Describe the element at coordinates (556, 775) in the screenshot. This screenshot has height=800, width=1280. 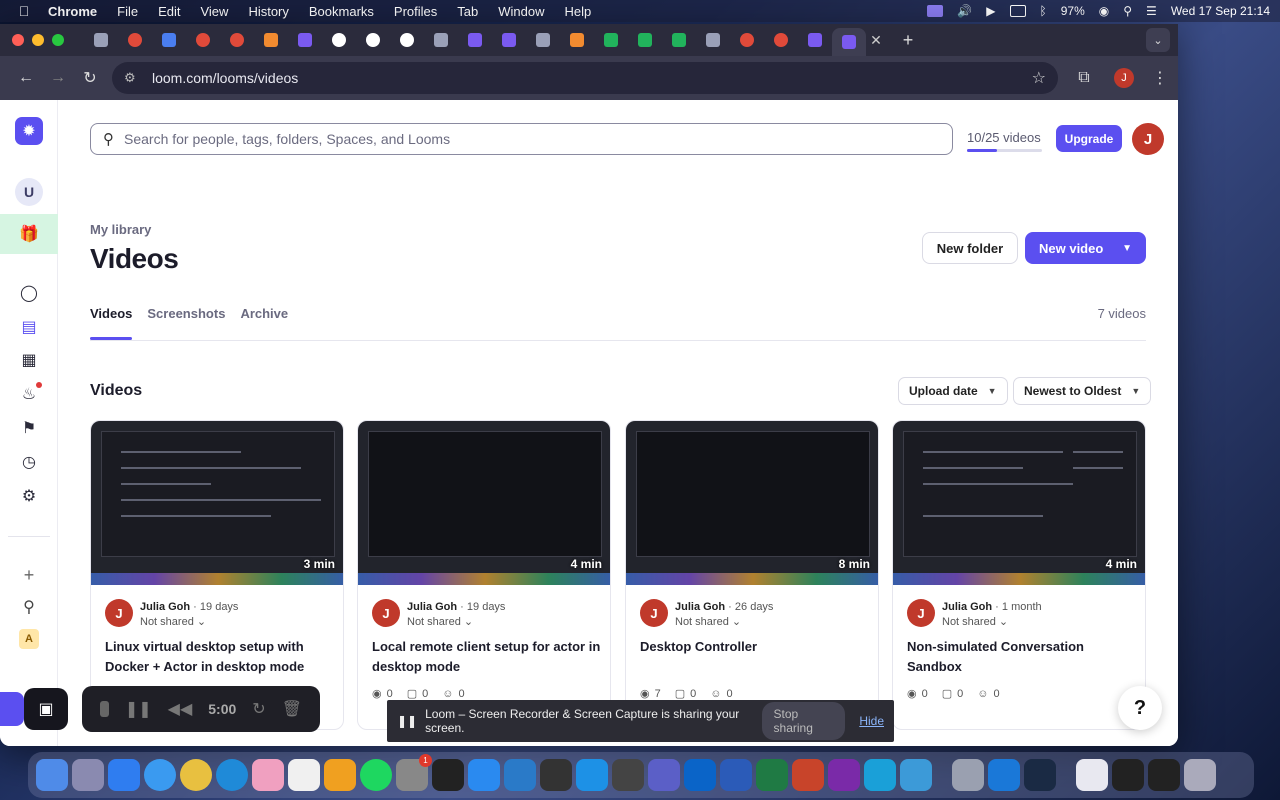
I see `cursor-app-icon` at that location.